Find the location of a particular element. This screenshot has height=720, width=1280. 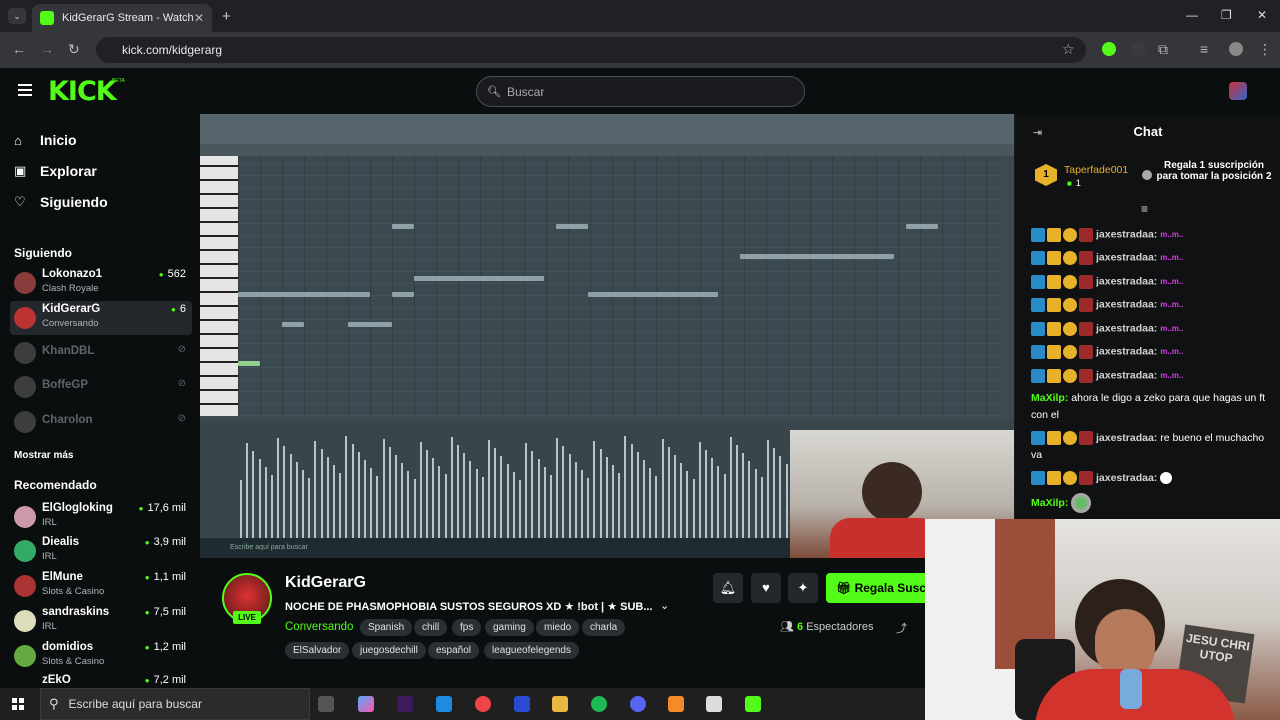

kick-app-icon is located at coordinates (753, 704).